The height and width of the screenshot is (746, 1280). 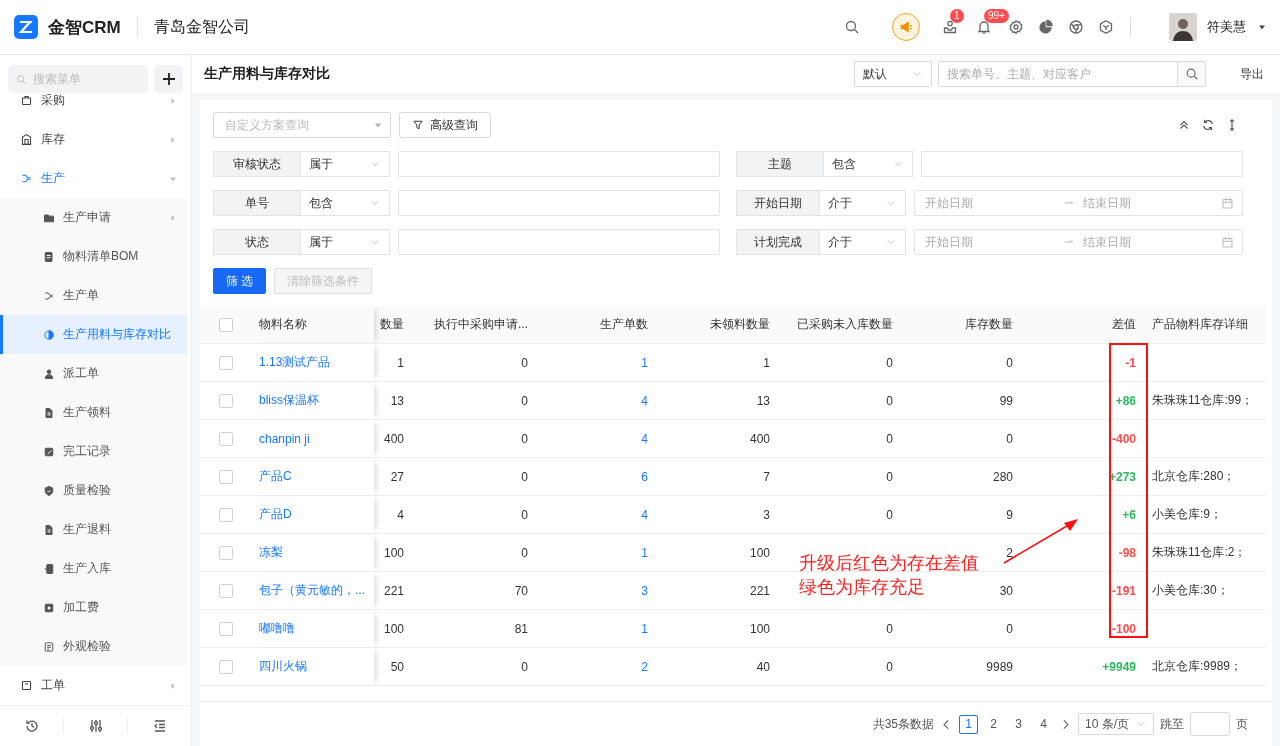 What do you see at coordinates (93, 217) in the screenshot?
I see `submenu-item: 生产申请` at bounding box center [93, 217].